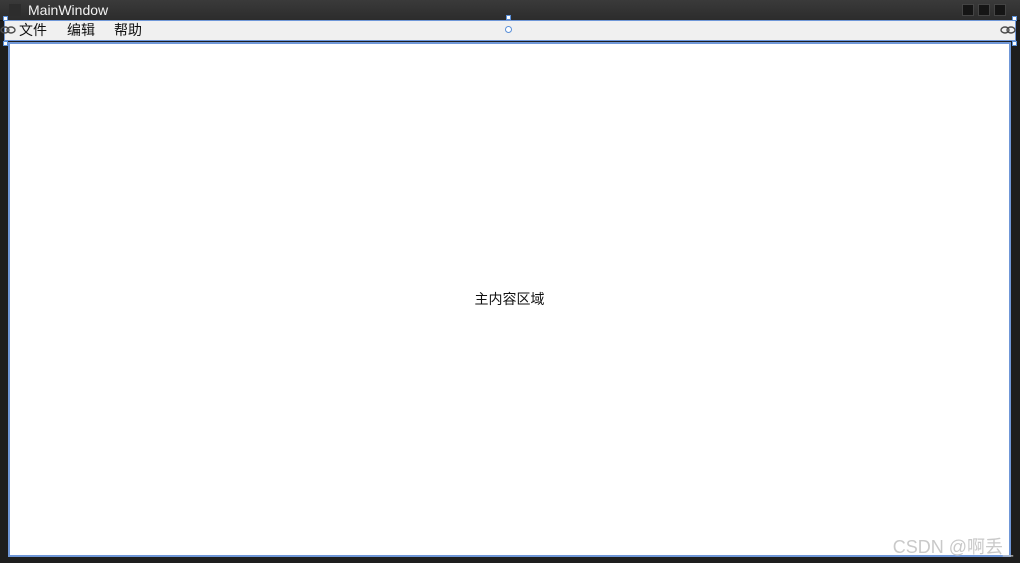 Image resolution: width=1020 pixels, height=563 pixels. What do you see at coordinates (128, 31) in the screenshot?
I see `menu-help: 帮助` at bounding box center [128, 31].